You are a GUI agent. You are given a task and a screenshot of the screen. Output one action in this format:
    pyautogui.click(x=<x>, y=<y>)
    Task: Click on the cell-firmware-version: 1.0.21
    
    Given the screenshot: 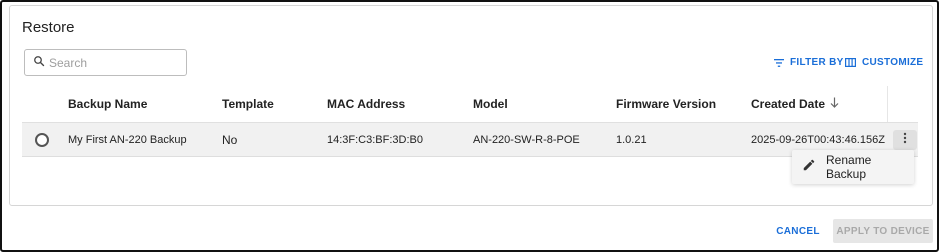 What is the action you would take?
    pyautogui.click(x=631, y=140)
    